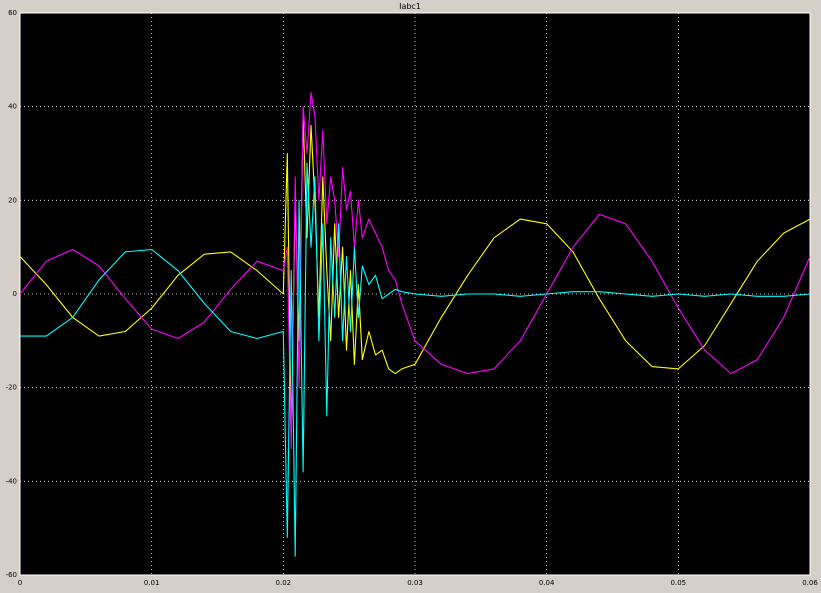 The height and width of the screenshot is (593, 821). Describe the element at coordinates (410, 6) in the screenshot. I see `chart-title: Iabc1` at that location.